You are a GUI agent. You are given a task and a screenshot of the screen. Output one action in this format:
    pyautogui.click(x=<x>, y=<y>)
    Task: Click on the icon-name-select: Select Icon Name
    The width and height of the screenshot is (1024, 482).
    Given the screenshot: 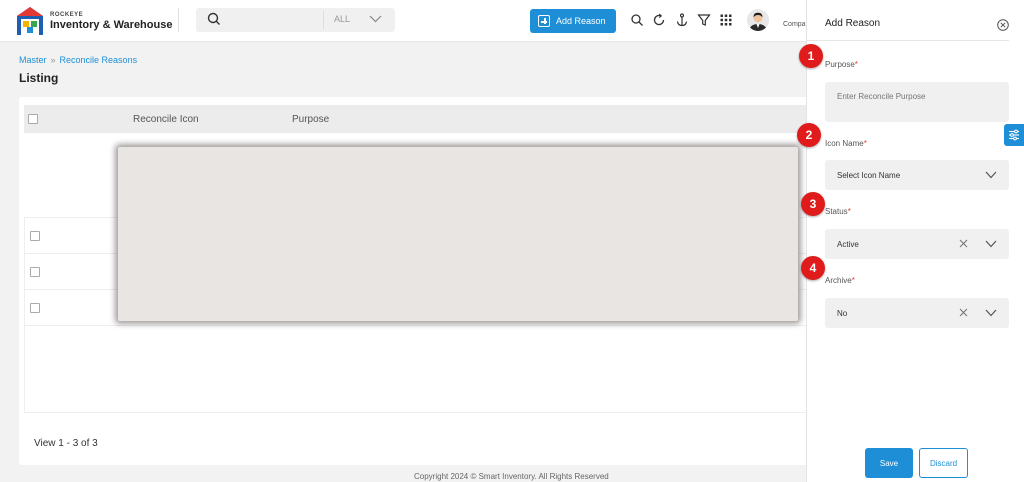 What is the action you would take?
    pyautogui.click(x=917, y=175)
    